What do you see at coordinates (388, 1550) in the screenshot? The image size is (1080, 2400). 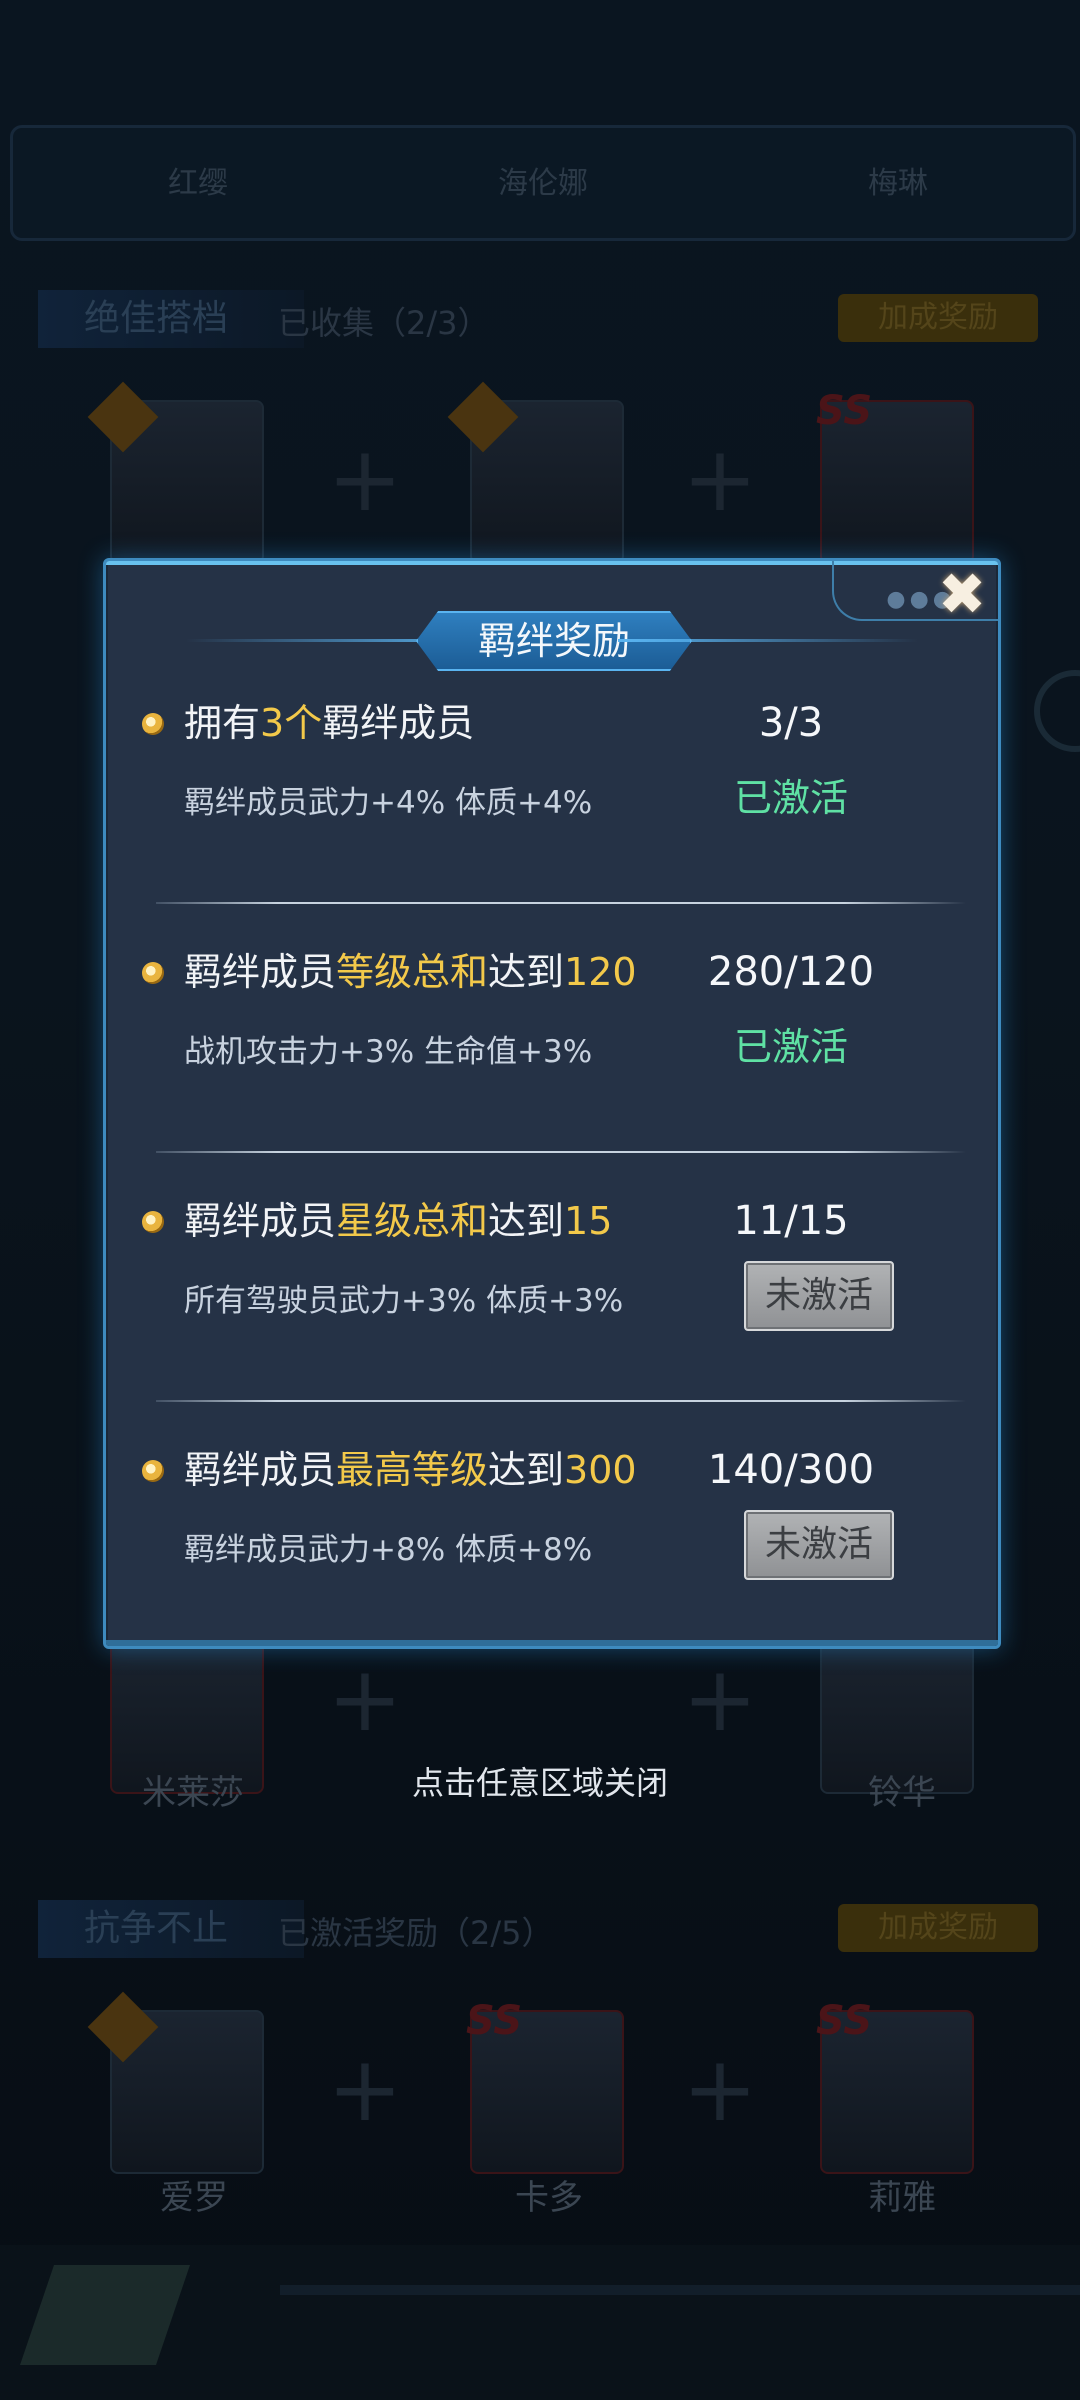 I see `reward-effect: 羁绊成员武力+8% 体质+8%` at bounding box center [388, 1550].